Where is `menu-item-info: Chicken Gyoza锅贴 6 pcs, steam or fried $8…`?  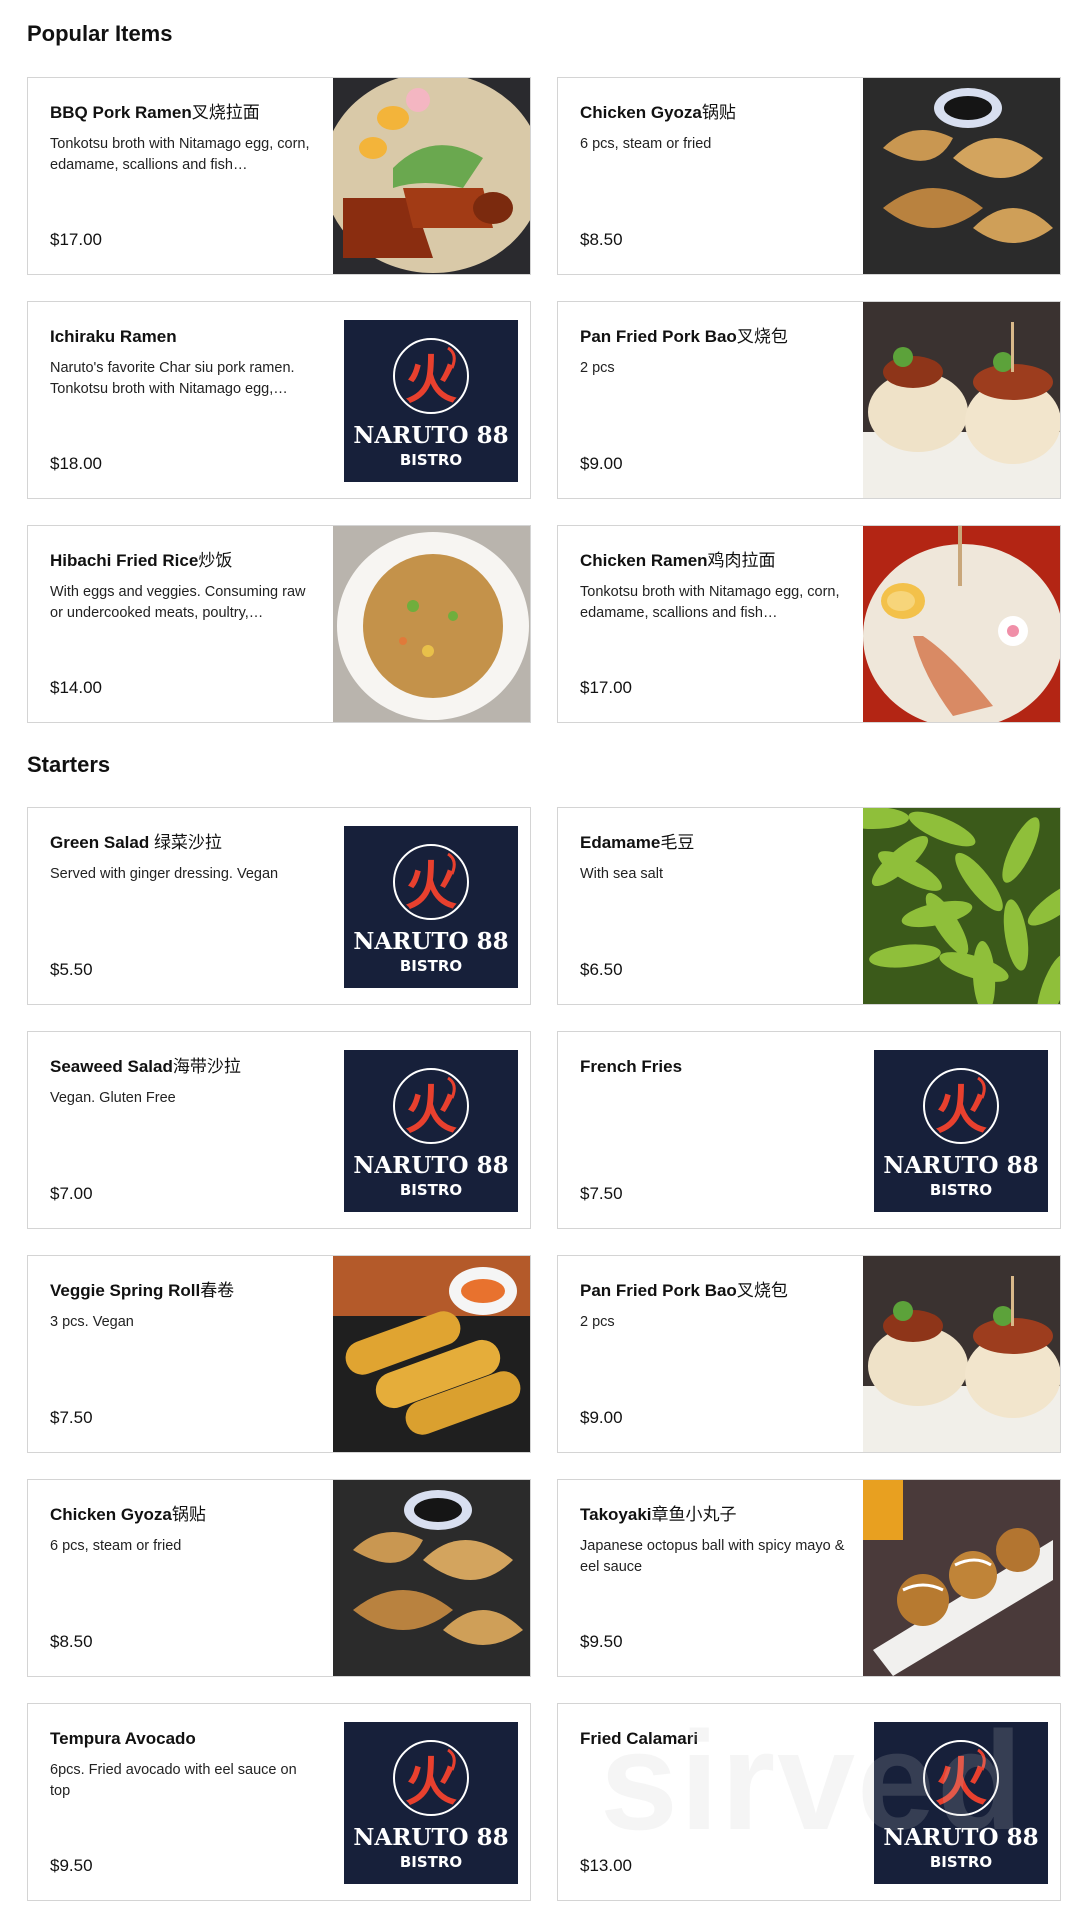
menu-item-info: Chicken Gyoza锅贴 6 pcs, steam or fried $8… is located at coordinates (185, 1579).